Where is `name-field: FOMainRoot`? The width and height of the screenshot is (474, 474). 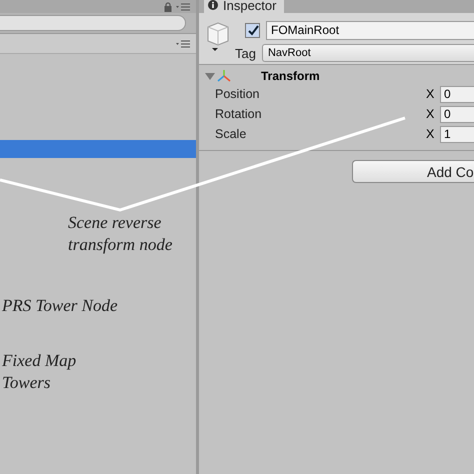
name-field: FOMainRoot is located at coordinates (370, 30).